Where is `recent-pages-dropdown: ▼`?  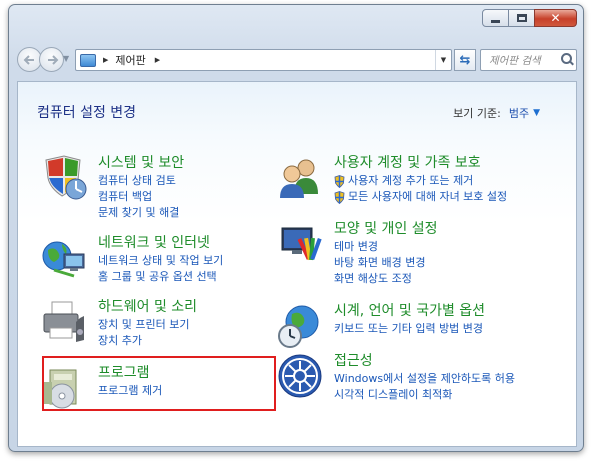 recent-pages-dropdown: ▼ is located at coordinates (66, 58).